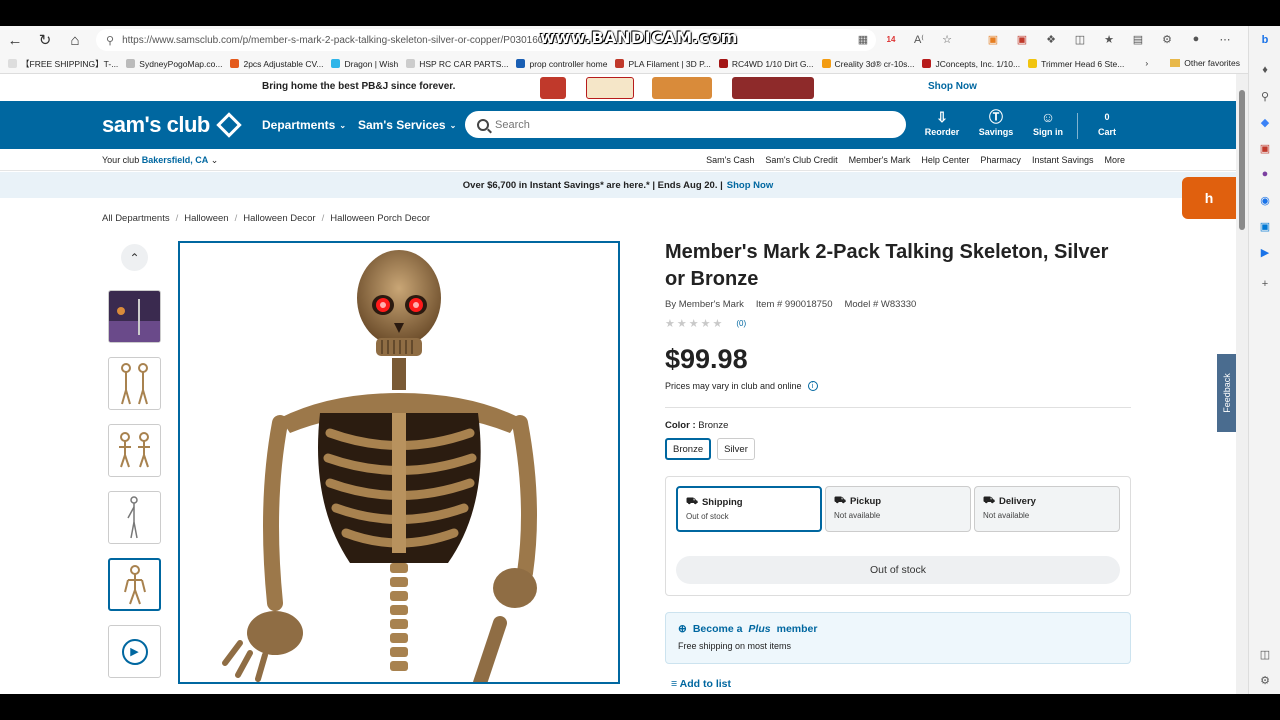 The image size is (1280, 720). What do you see at coordinates (1265, 174) in the screenshot?
I see `people-icon: ●` at bounding box center [1265, 174].